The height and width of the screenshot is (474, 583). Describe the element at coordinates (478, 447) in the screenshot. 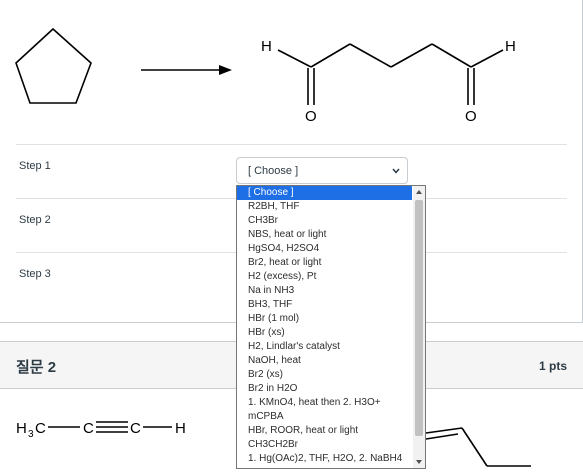

I see `alkene-product-structure` at that location.